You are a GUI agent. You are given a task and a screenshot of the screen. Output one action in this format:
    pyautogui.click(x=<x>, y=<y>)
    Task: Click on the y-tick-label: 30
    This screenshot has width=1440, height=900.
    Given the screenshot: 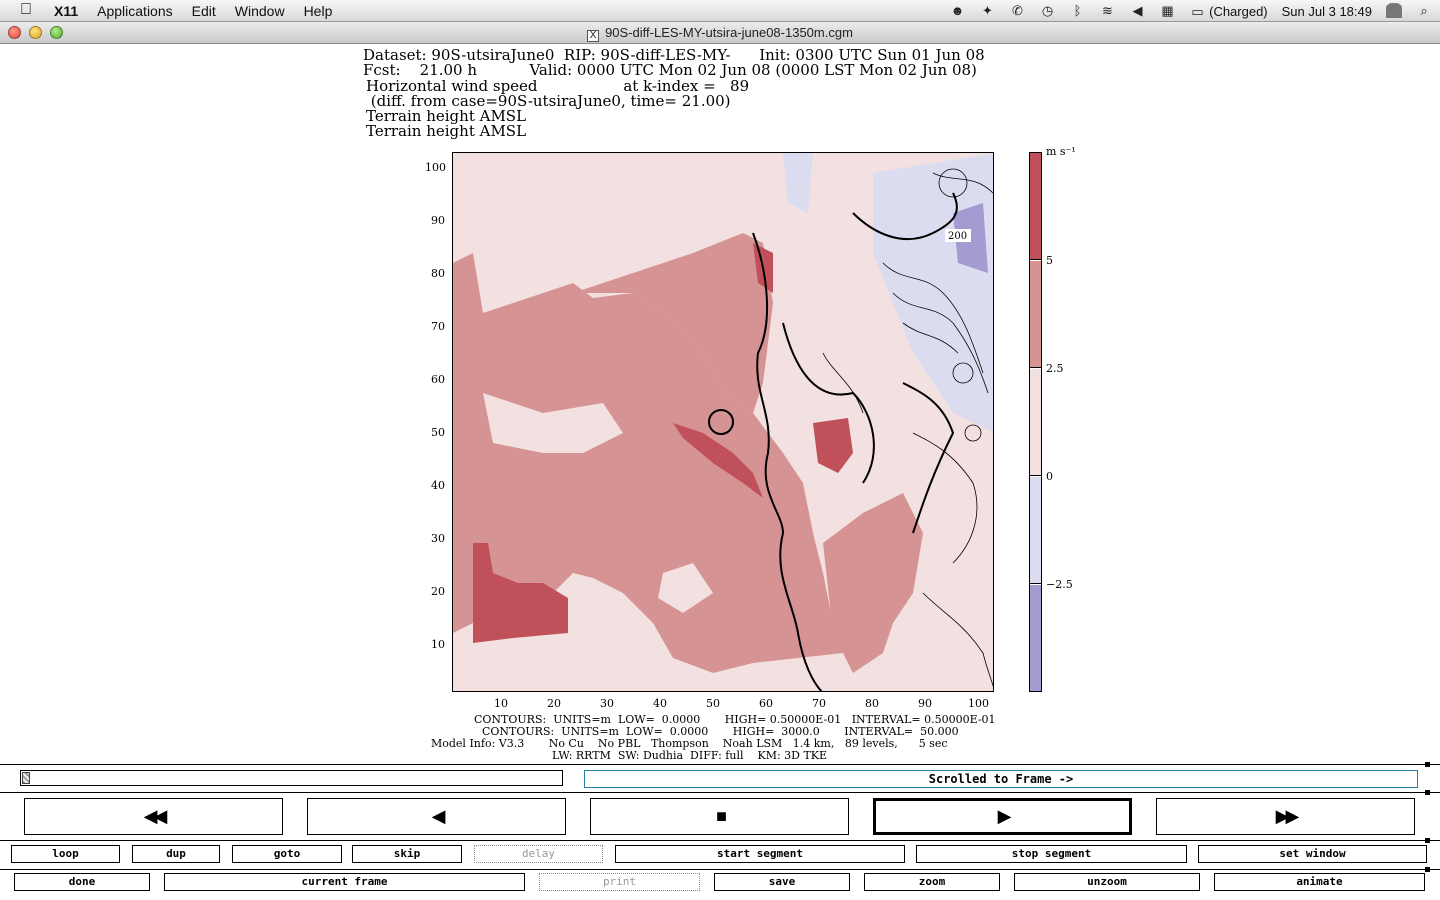 What is the action you would take?
    pyautogui.click(x=438, y=538)
    